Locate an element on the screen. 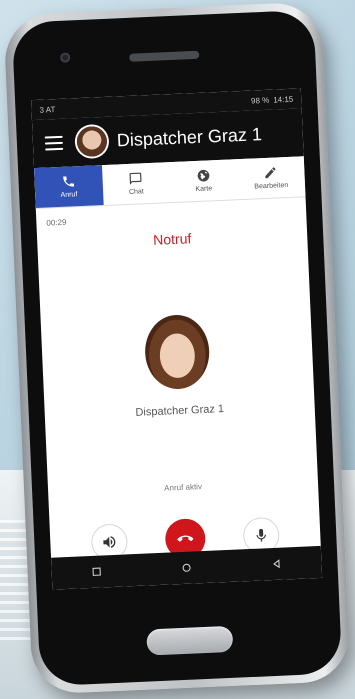 The height and width of the screenshot is (699, 355). speaker-icon is located at coordinates (109, 542).